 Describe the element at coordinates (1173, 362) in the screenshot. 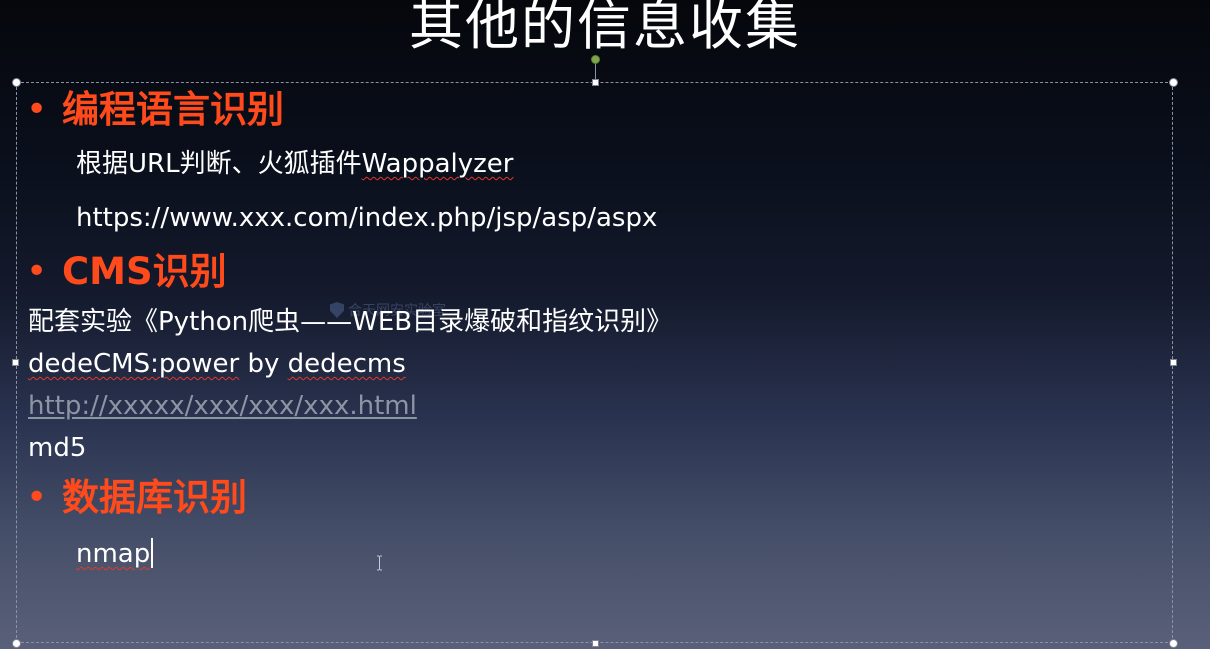

I see `resize-handle-right` at that location.